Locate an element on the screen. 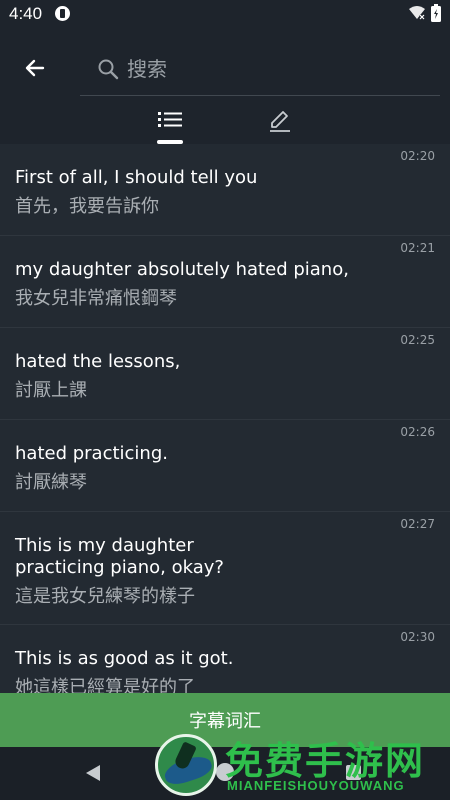 This screenshot has height=800, width=450. notification-app-icon is located at coordinates (62, 13).